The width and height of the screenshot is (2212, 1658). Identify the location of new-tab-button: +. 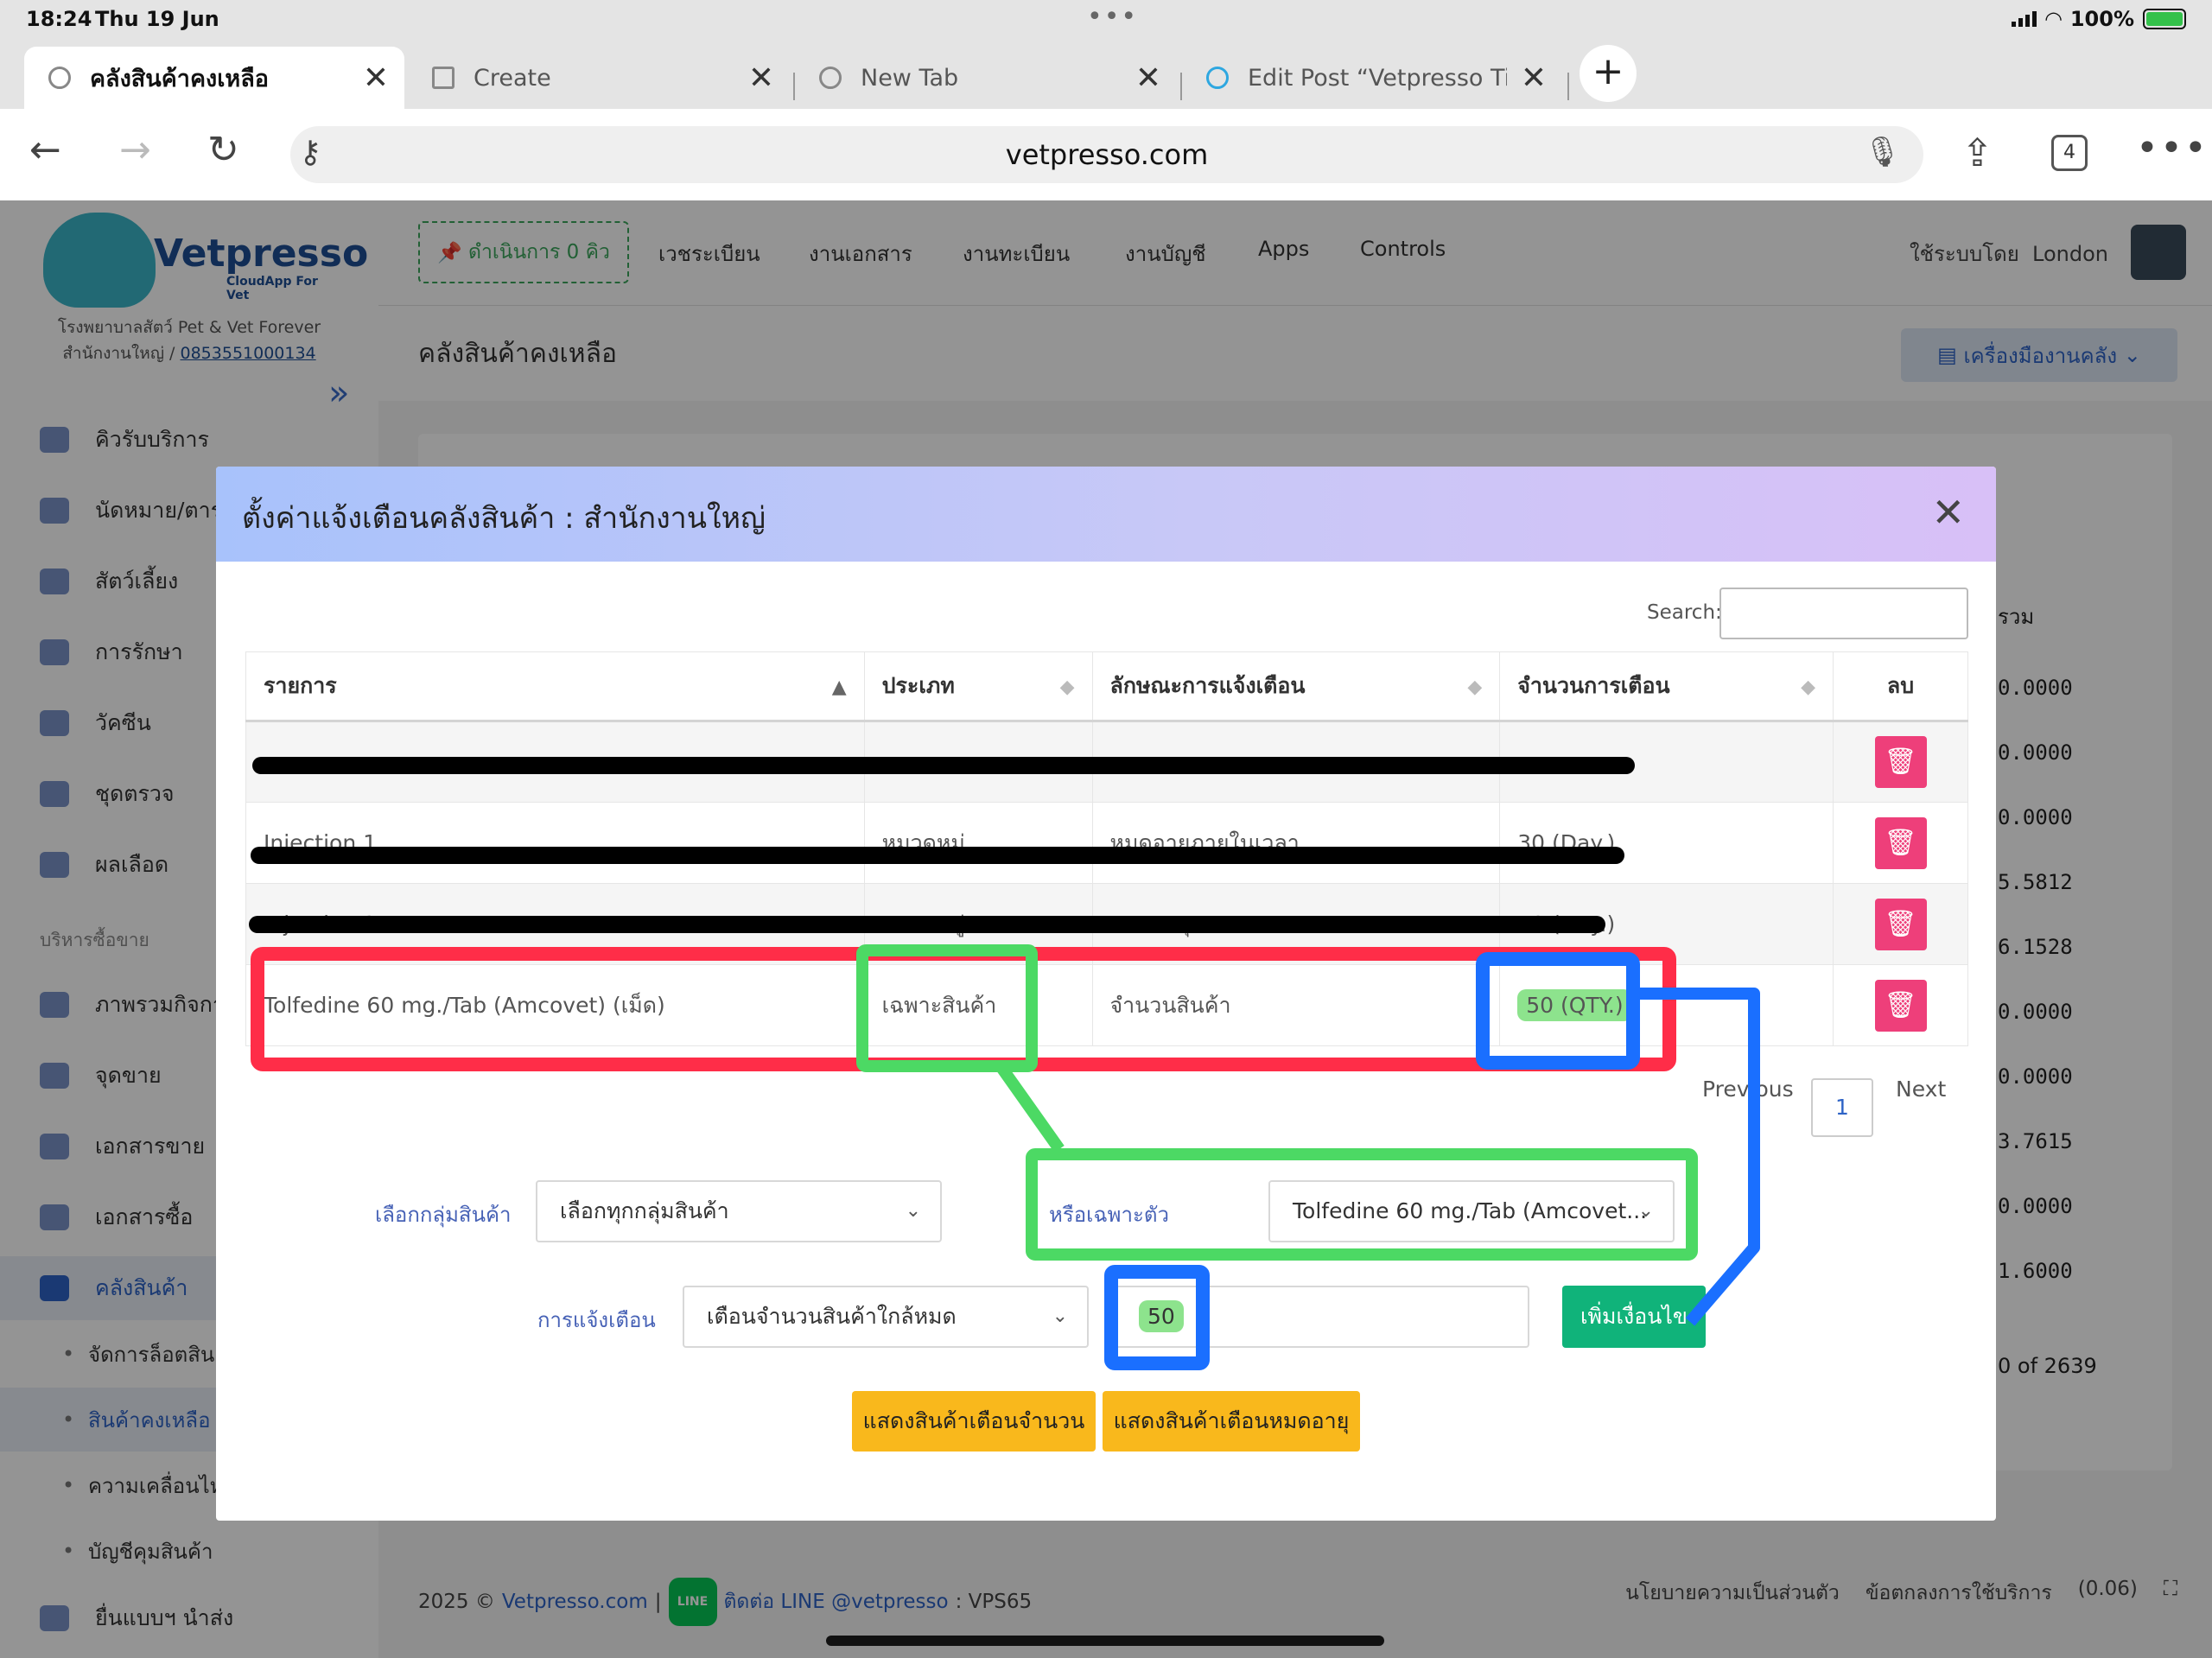
(1608, 73).